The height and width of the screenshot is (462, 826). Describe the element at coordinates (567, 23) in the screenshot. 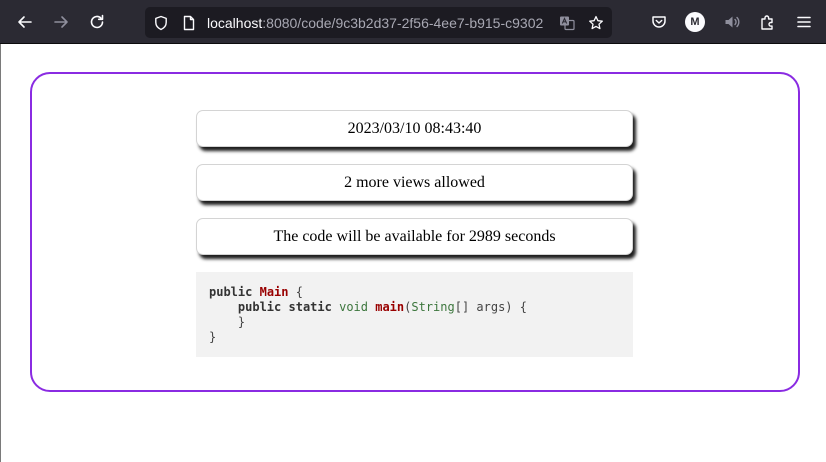

I see `translate-icon` at that location.